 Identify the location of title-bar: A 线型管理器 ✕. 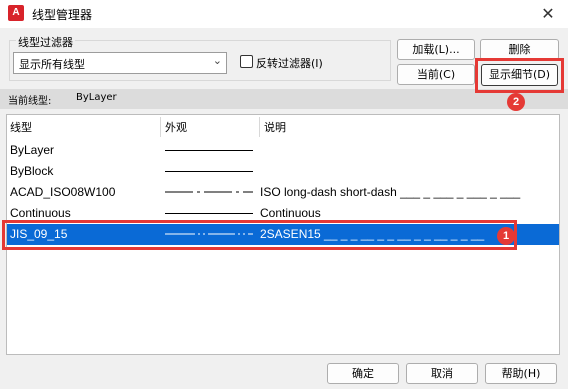
(284, 14).